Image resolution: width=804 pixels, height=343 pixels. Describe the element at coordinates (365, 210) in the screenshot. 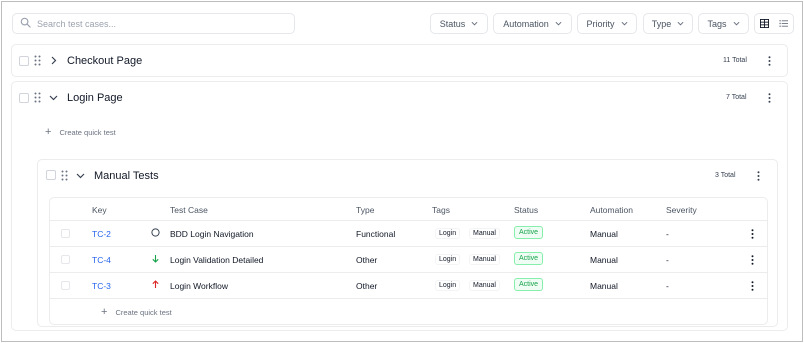

I see `column-header-type: Type` at that location.